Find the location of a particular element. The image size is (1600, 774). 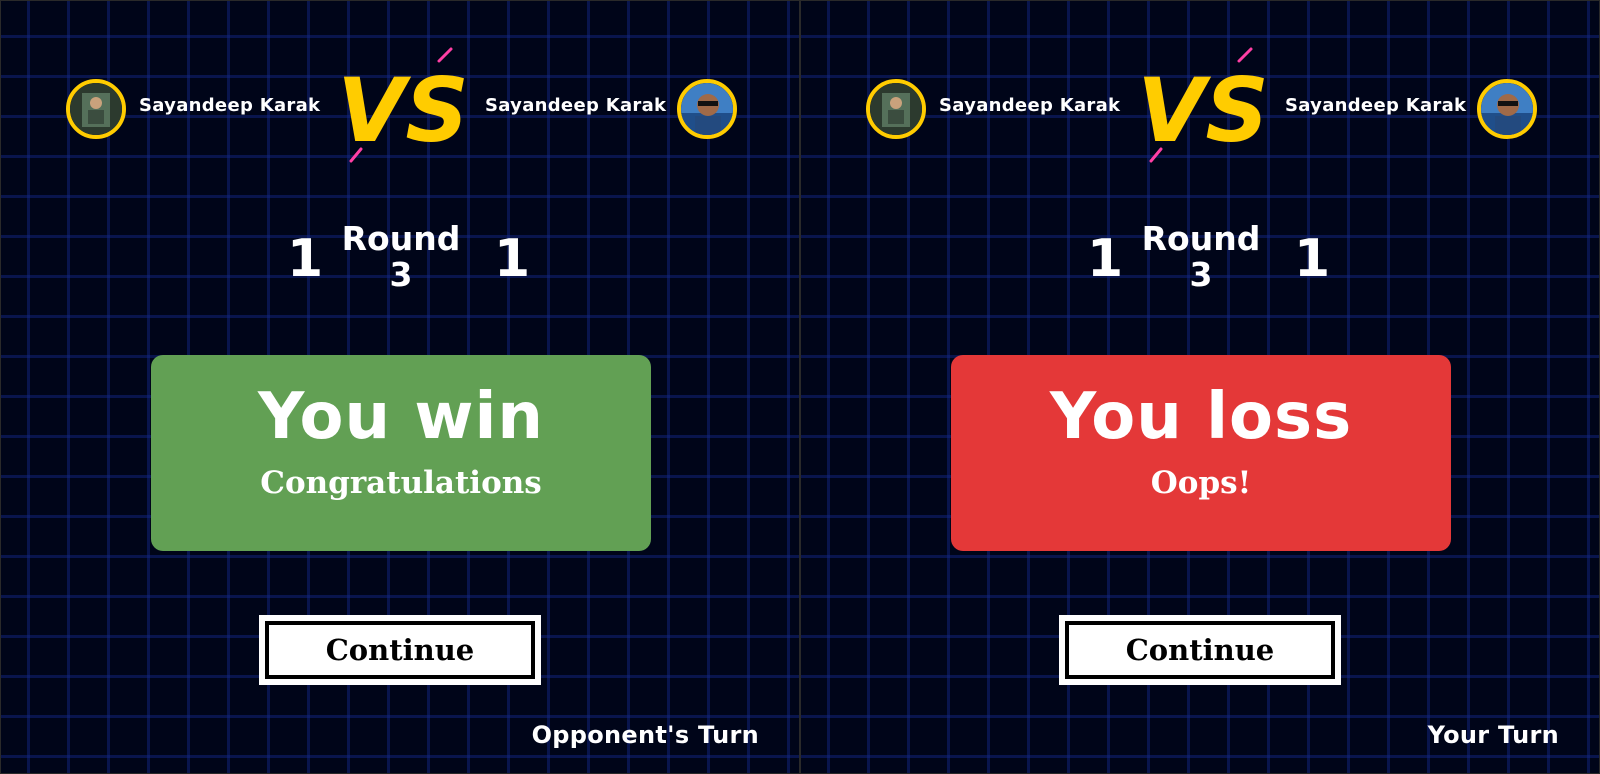

turn-status: Opponent's Turn is located at coordinates (645, 735).